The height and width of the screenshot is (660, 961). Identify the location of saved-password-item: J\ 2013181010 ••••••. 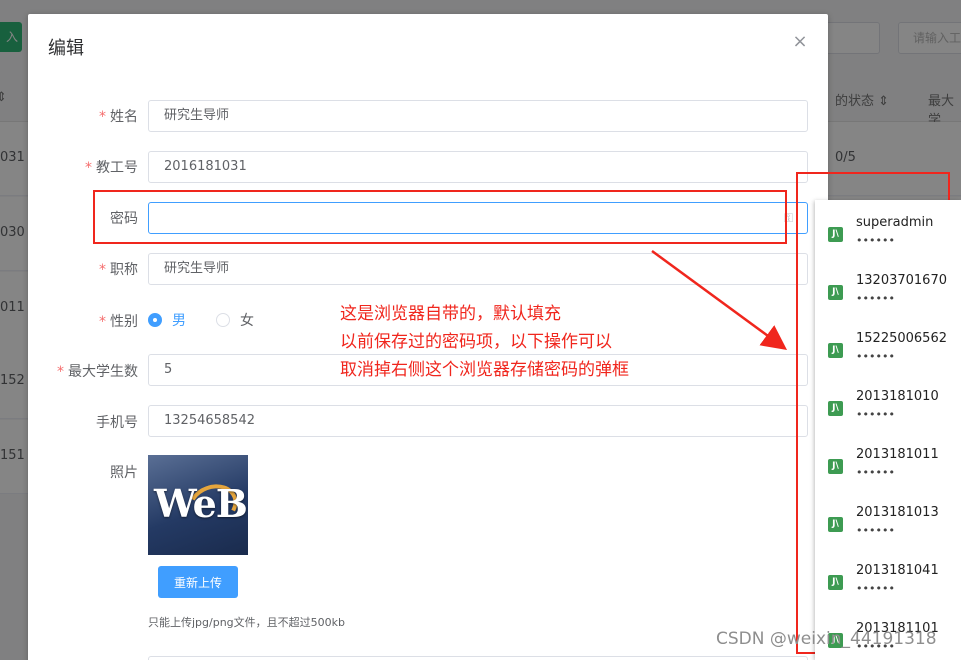
(888, 403).